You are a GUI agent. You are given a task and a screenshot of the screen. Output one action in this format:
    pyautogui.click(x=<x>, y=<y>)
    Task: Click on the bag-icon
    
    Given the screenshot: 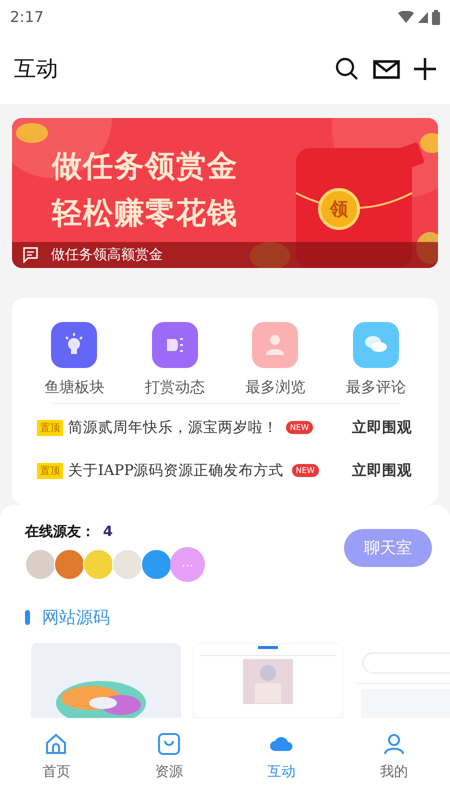 What is the action you would take?
    pyautogui.click(x=169, y=744)
    